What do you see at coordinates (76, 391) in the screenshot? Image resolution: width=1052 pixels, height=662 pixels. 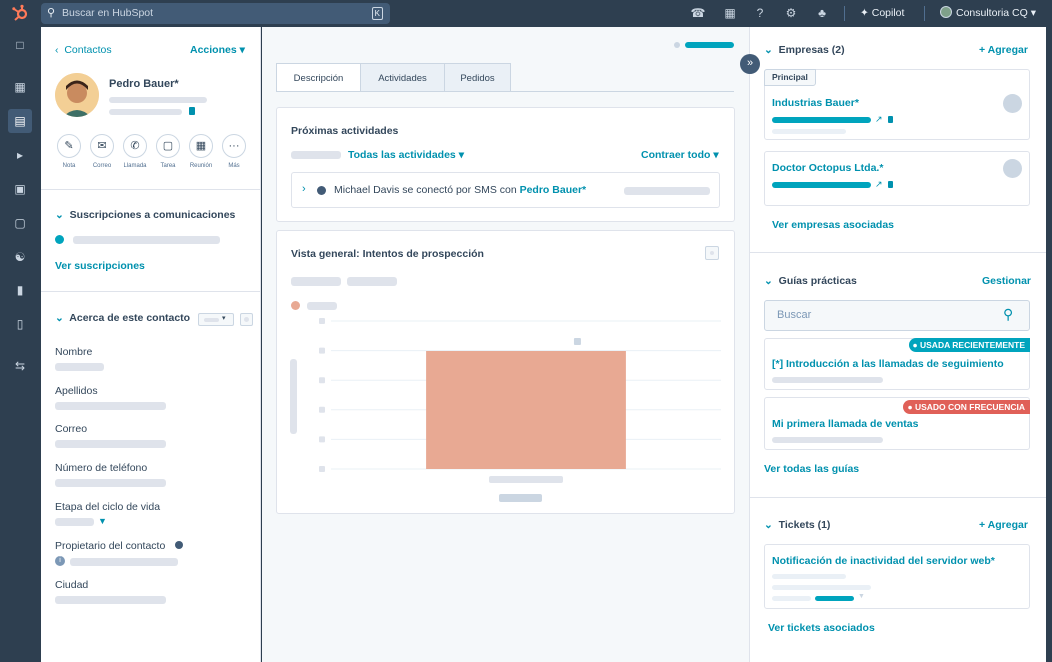 I see `field-label-last-name: Apellidos` at bounding box center [76, 391].